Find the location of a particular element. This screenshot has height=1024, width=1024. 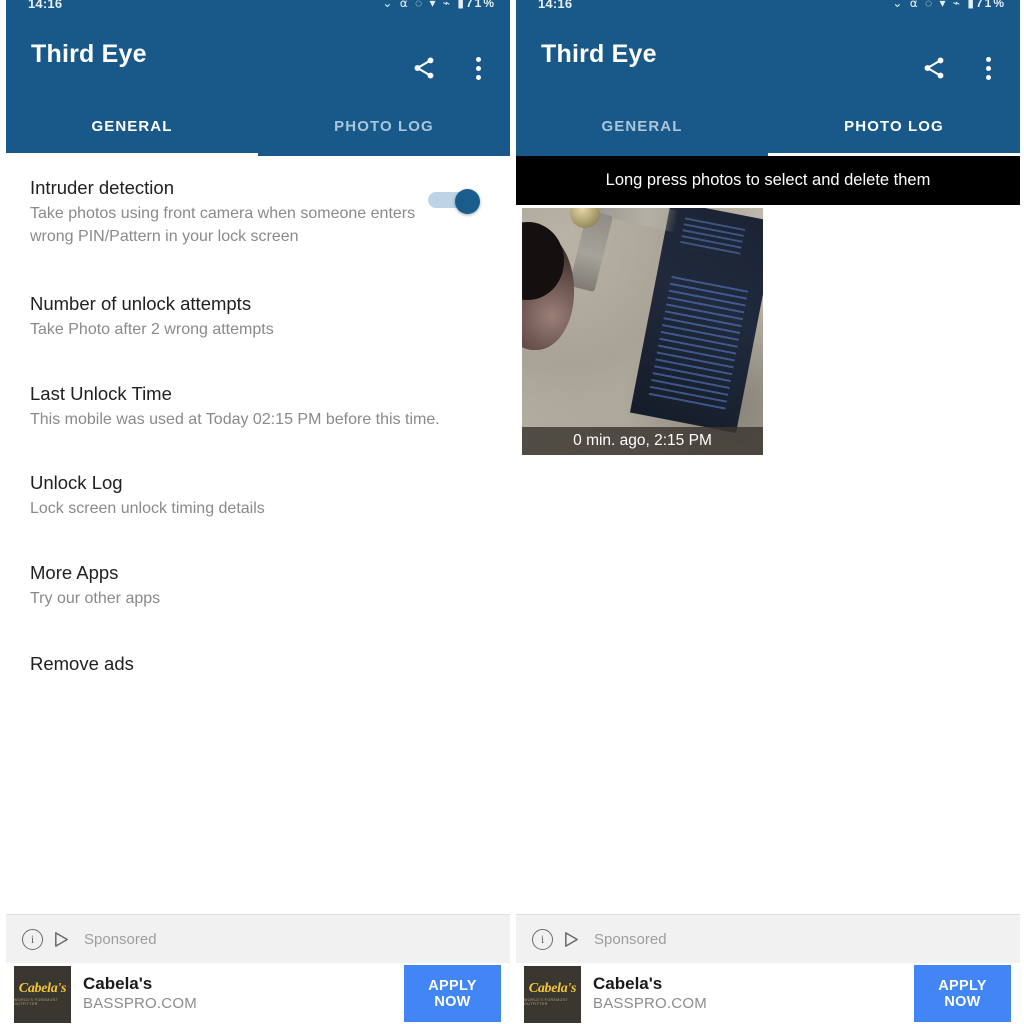

setting-title: Last Unlock Time is located at coordinates (101, 393).